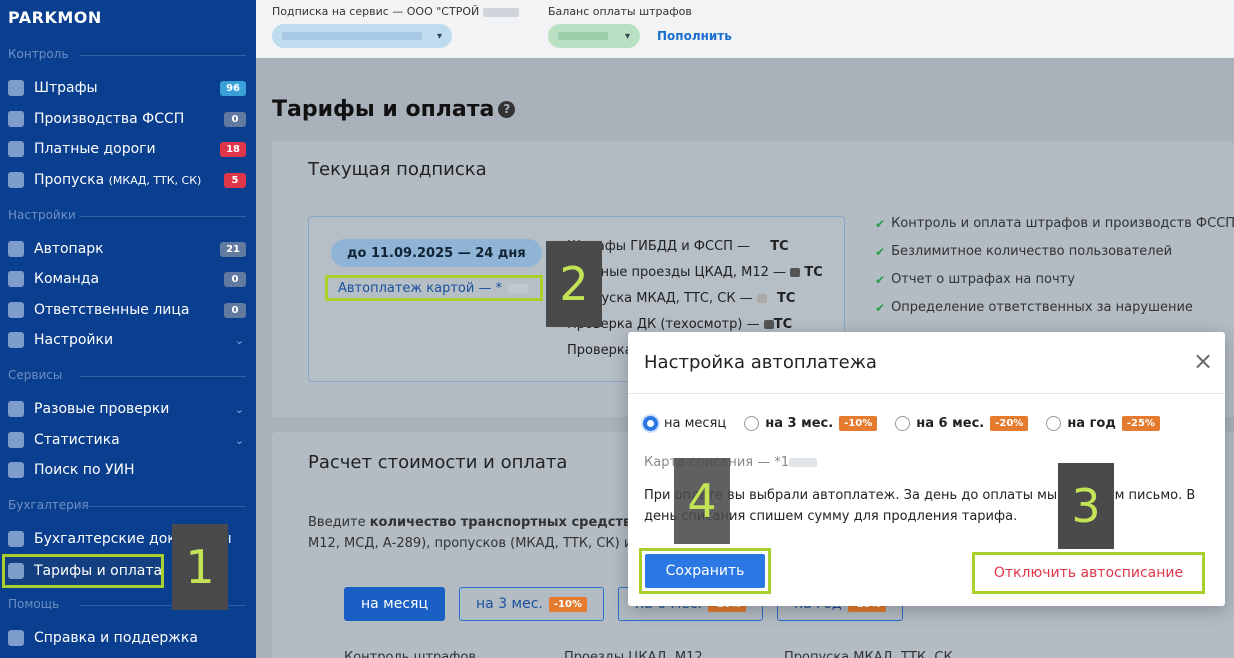 This screenshot has width=1234, height=658. Describe the element at coordinates (128, 279) in the screenshot. I see `sidebar-item-team: Команда 0` at that location.